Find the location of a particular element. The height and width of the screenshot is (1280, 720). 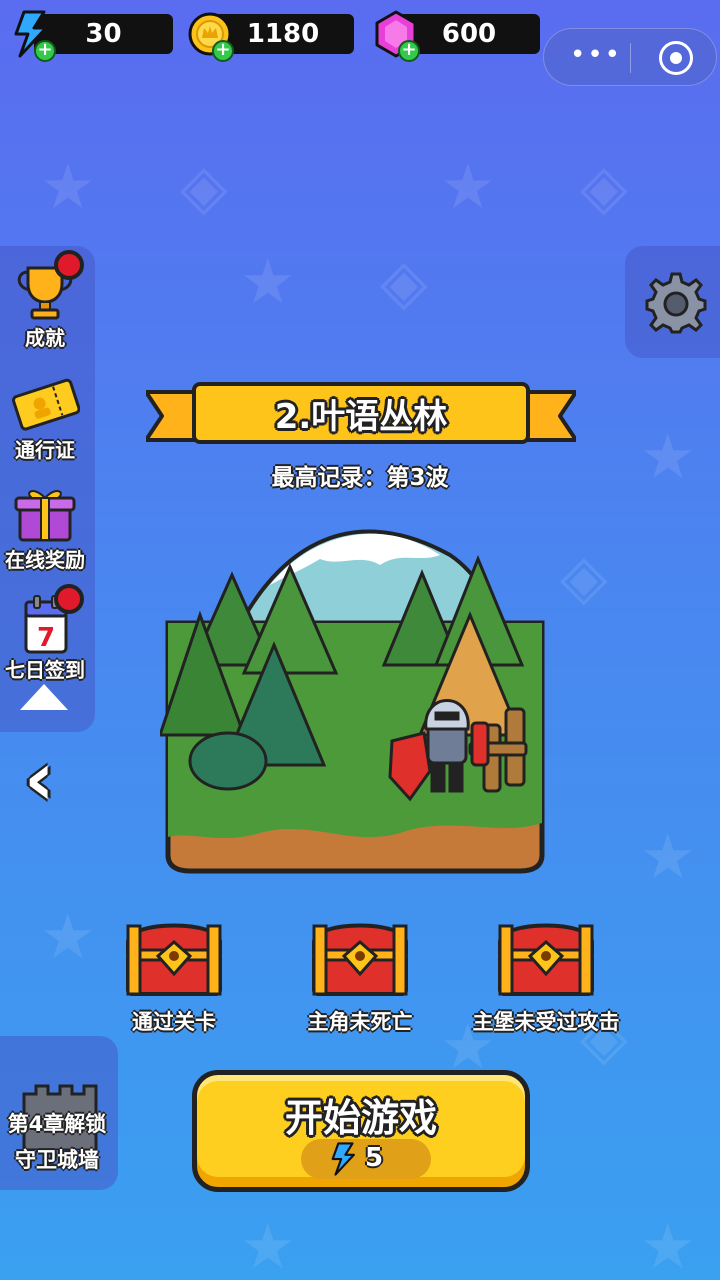

chapter-unlock-line2: 守卫城墙 is located at coordinates (57, 1160).